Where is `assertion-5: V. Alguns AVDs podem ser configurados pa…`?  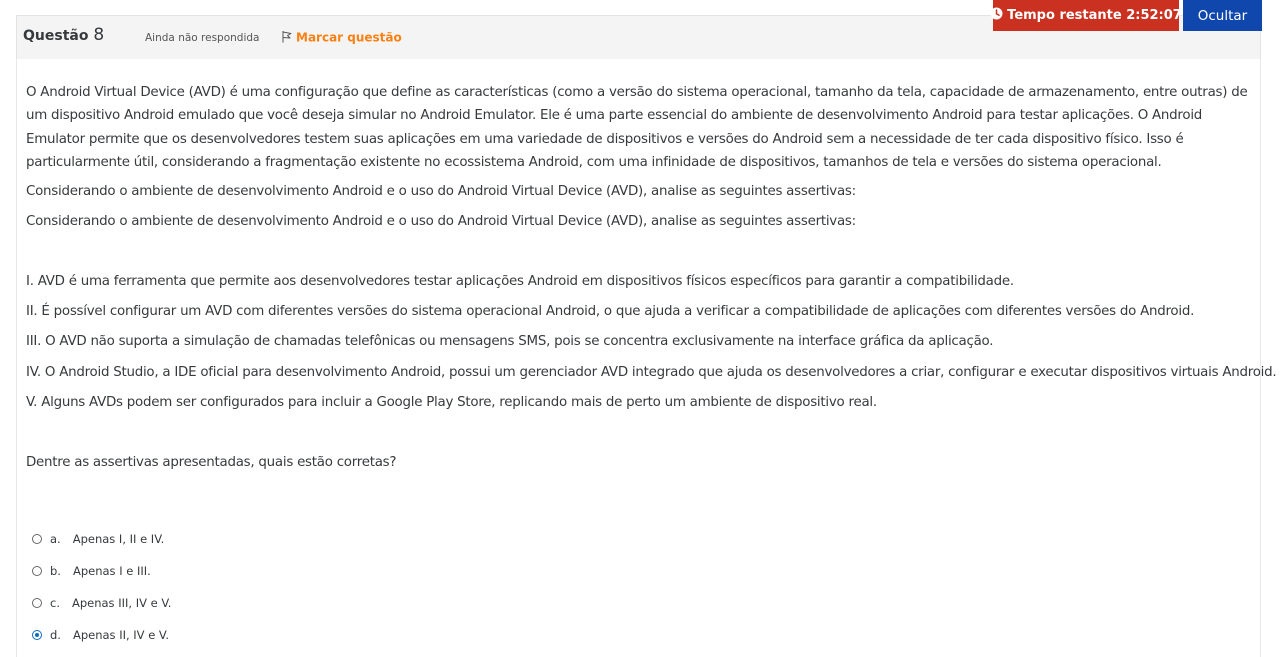
assertion-5: V. Alguns AVDs podem ser configurados pa… is located at coordinates (451, 402).